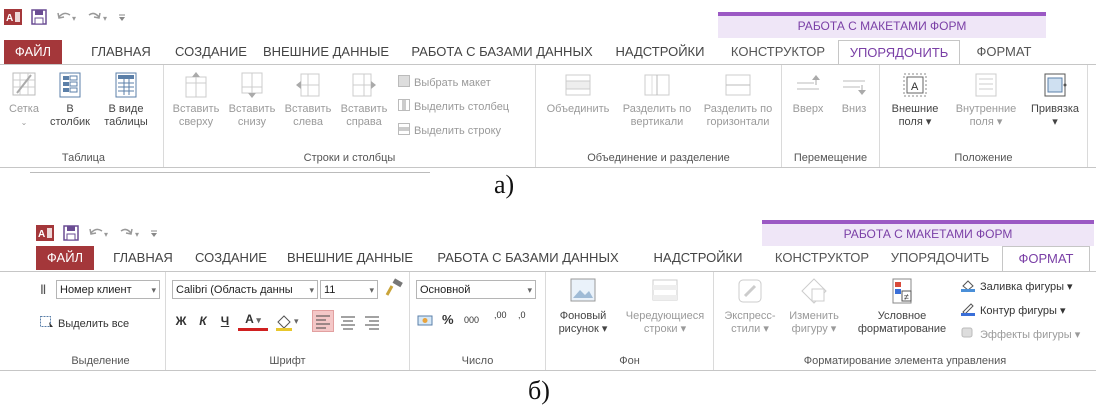 This screenshot has width=1096, height=413. Describe the element at coordinates (323, 321) in the screenshot. I see `align-left-button` at that location.